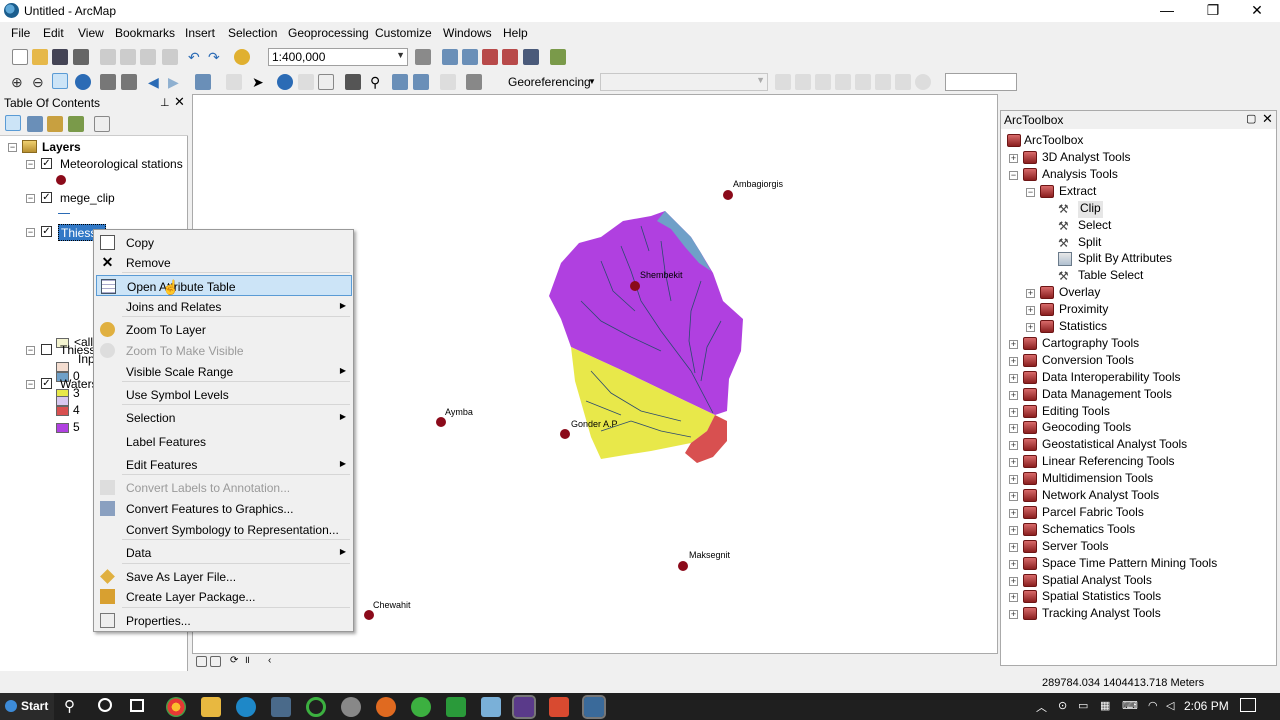  What do you see at coordinates (128, 57) in the screenshot?
I see `copy-icon` at bounding box center [128, 57].